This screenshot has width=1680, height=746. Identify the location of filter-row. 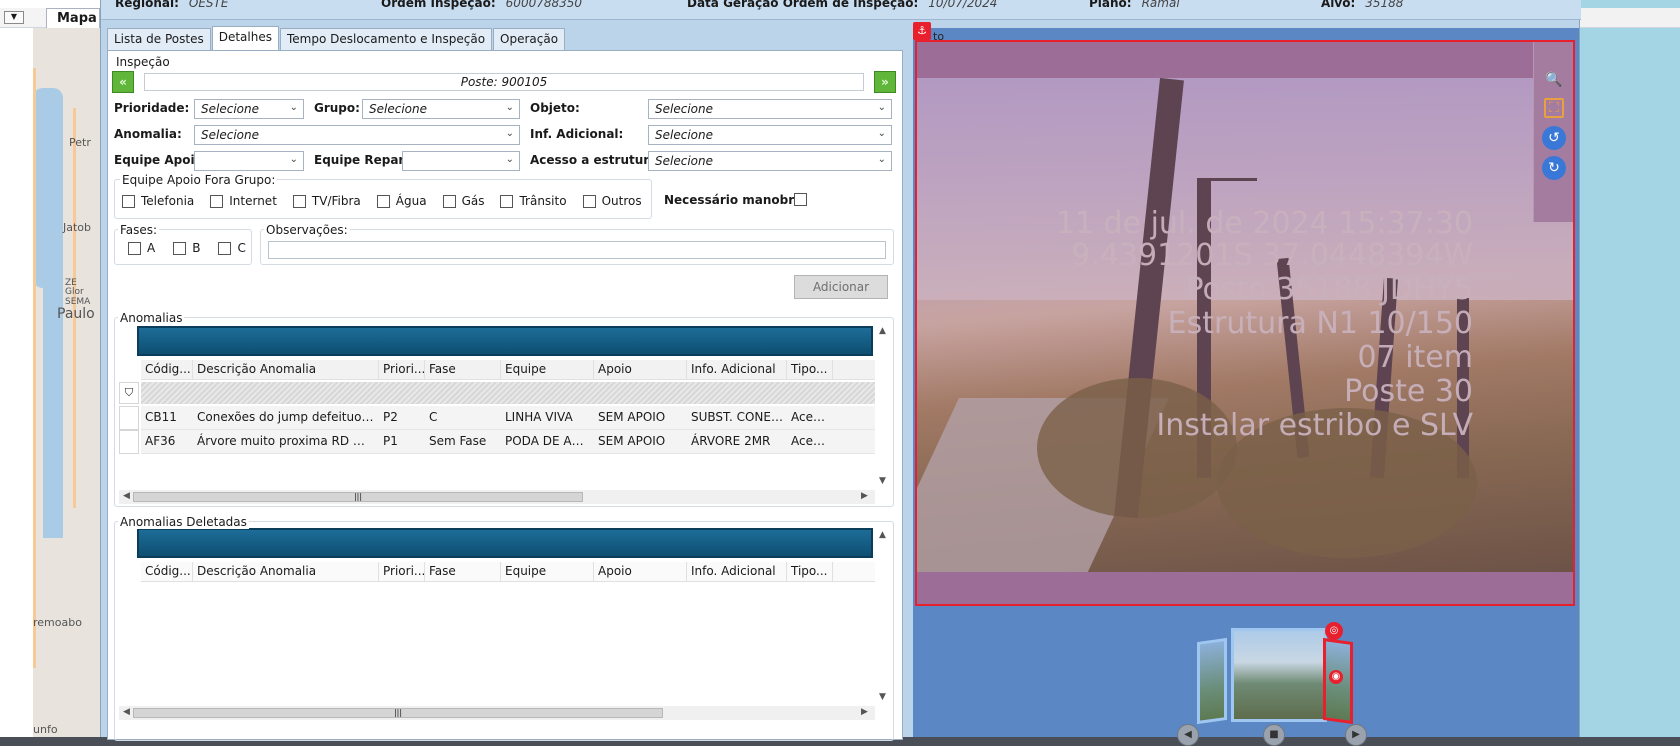
(508, 393).